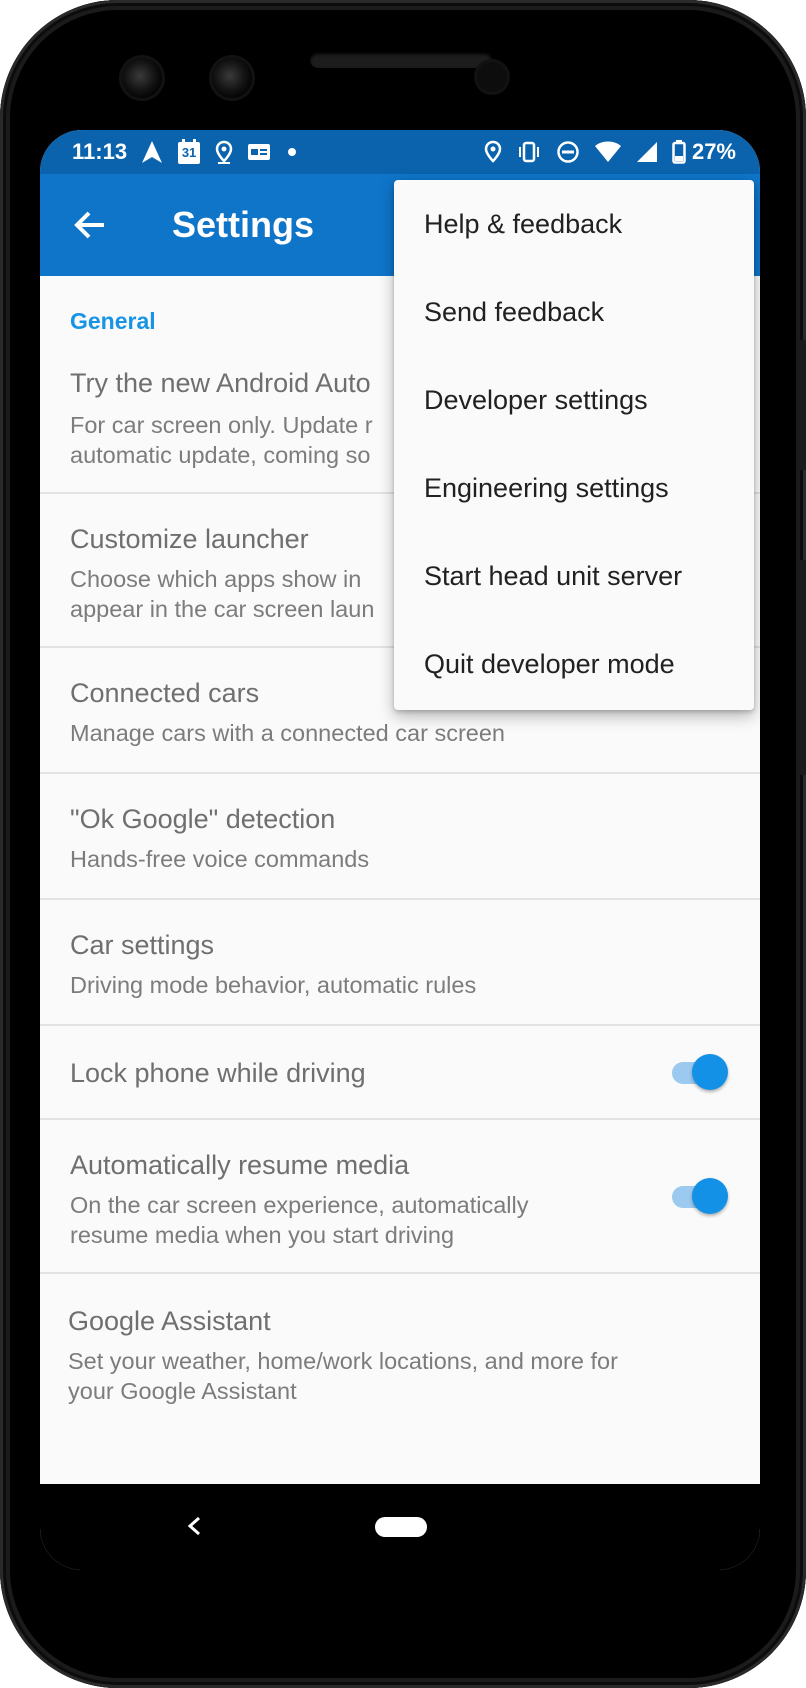 The width and height of the screenshot is (806, 1688). Describe the element at coordinates (152, 152) in the screenshot. I see `navigation-icon` at that location.